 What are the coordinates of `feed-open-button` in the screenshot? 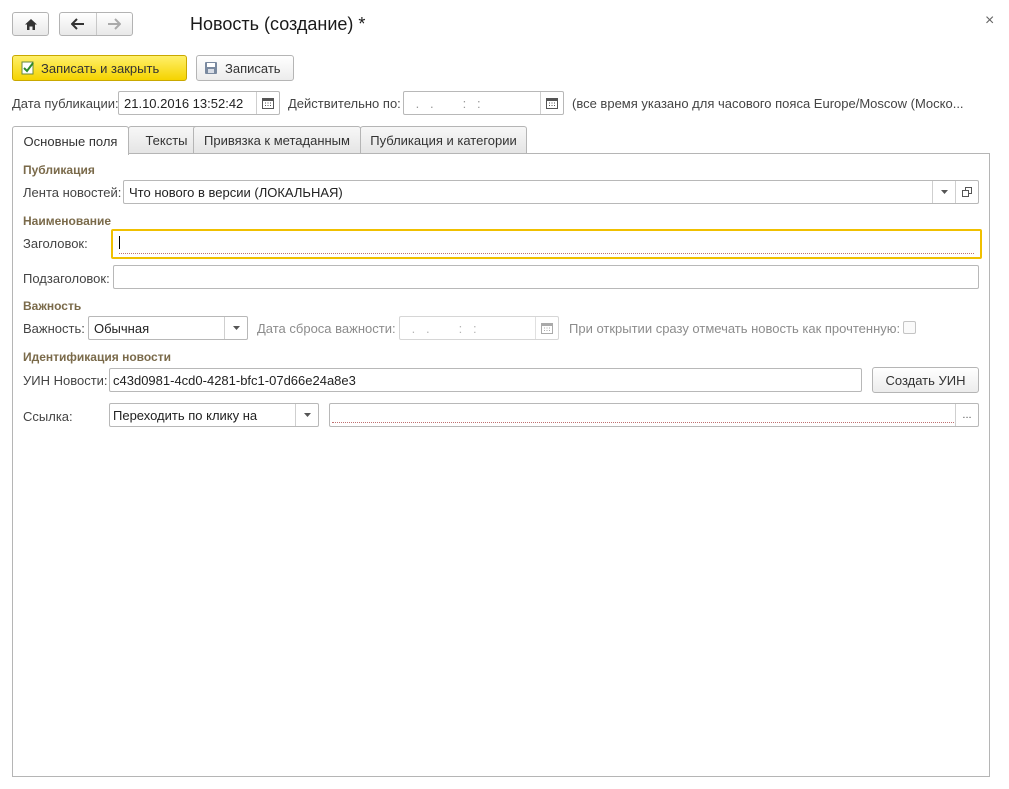 It's located at (966, 192).